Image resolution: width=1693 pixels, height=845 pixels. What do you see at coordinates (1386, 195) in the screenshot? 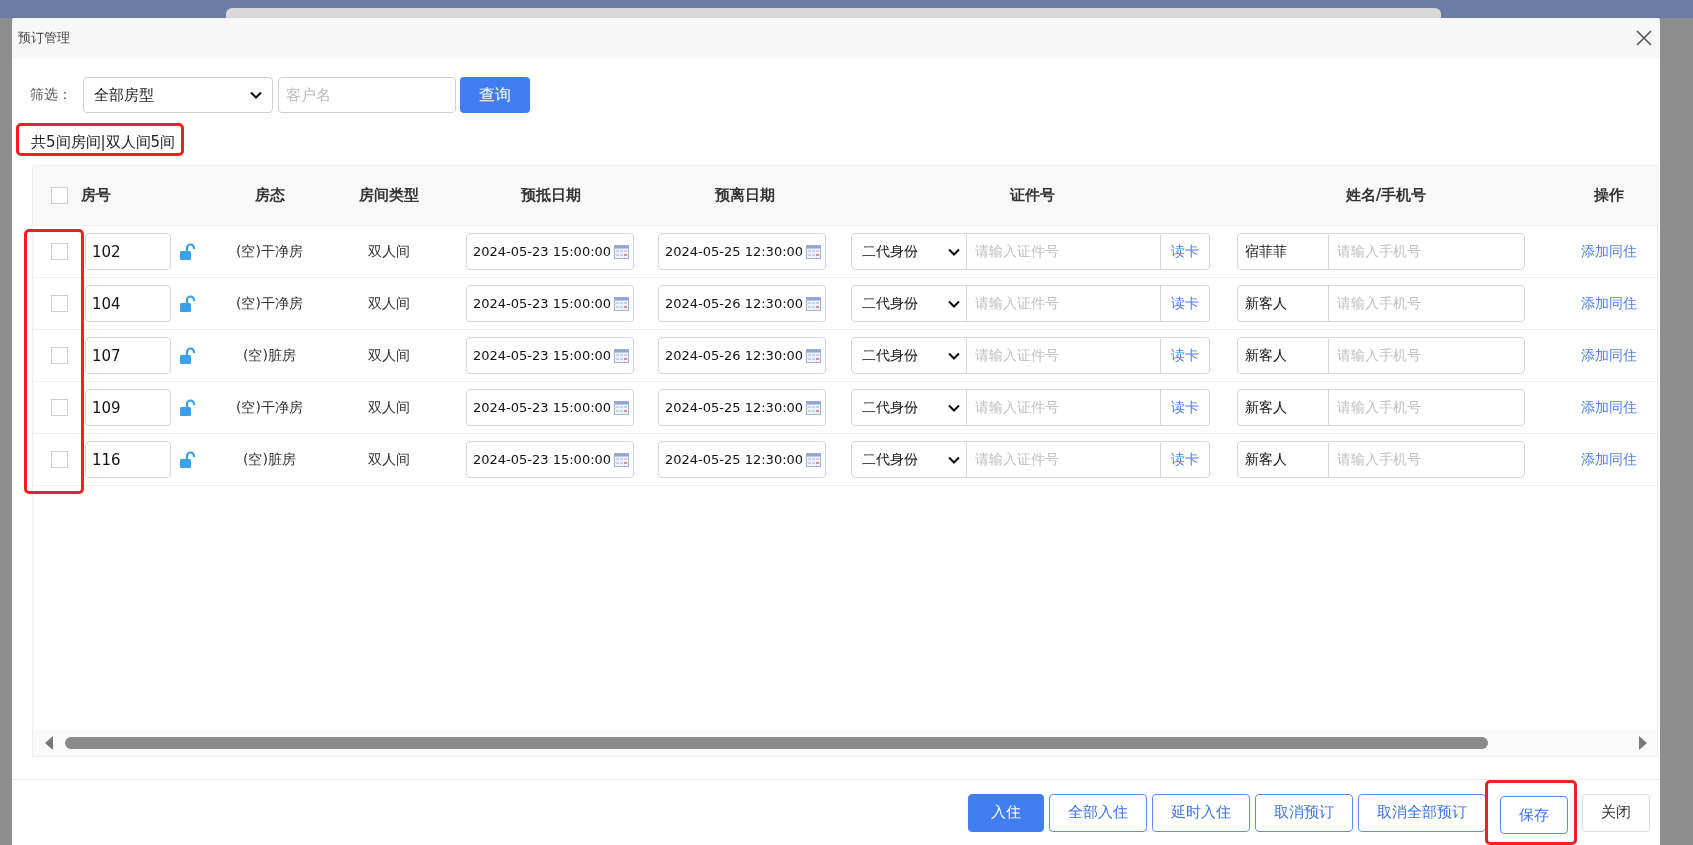
I see `column-header: 姓名/手机号` at bounding box center [1386, 195].